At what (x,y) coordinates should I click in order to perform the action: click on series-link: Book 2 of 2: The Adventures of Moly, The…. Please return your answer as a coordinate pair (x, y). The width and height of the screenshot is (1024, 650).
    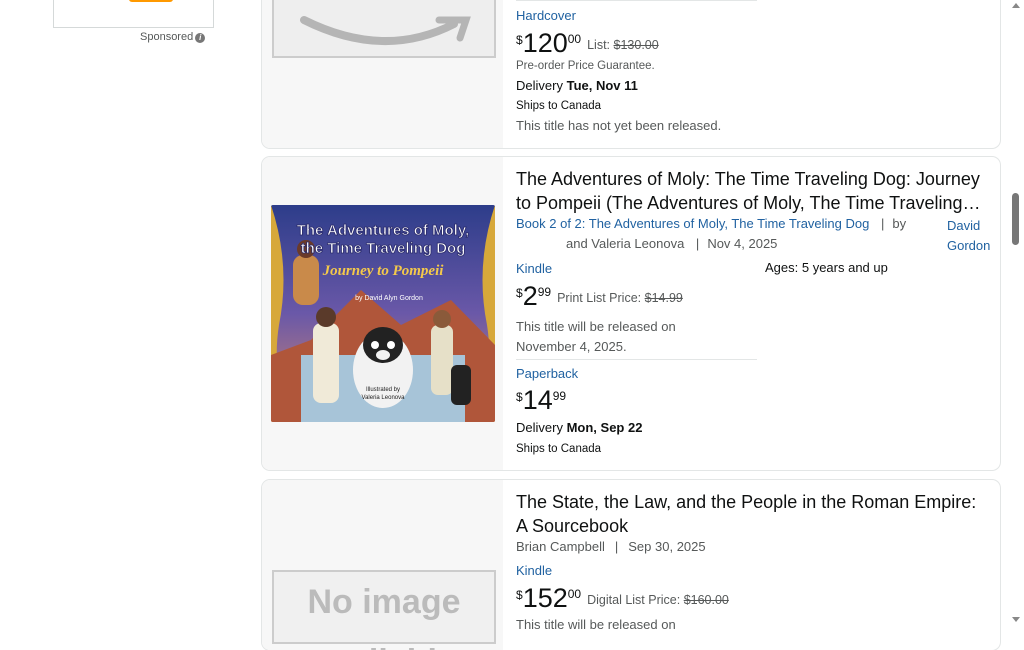
    Looking at the image, I should click on (692, 223).